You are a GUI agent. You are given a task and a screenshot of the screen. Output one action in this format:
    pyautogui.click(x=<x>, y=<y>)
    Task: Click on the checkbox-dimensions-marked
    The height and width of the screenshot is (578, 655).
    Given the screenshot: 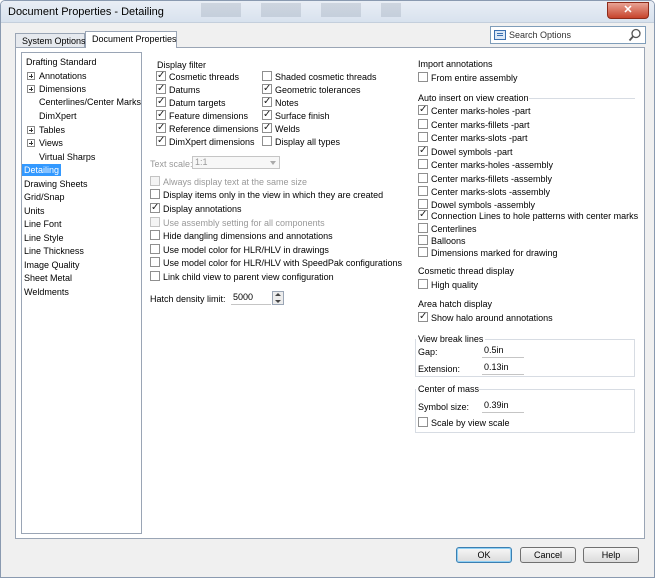 What is the action you would take?
    pyautogui.click(x=423, y=252)
    